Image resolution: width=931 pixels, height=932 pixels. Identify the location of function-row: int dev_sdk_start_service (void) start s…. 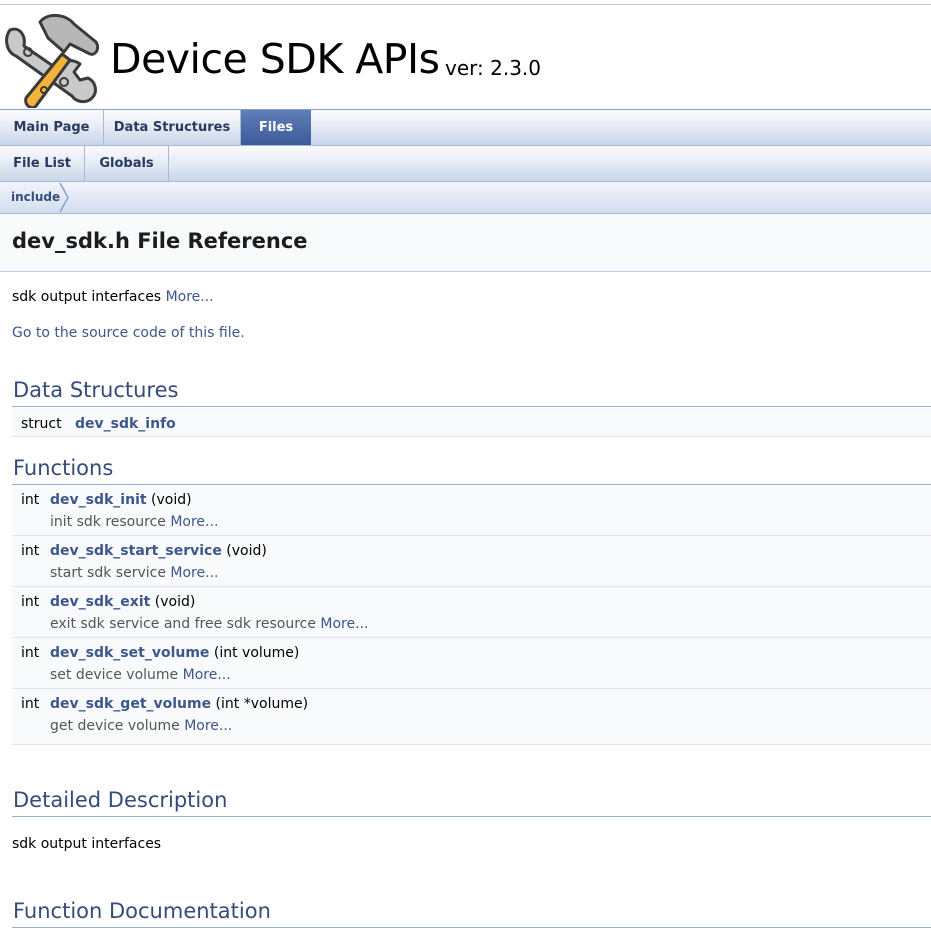
(471, 561).